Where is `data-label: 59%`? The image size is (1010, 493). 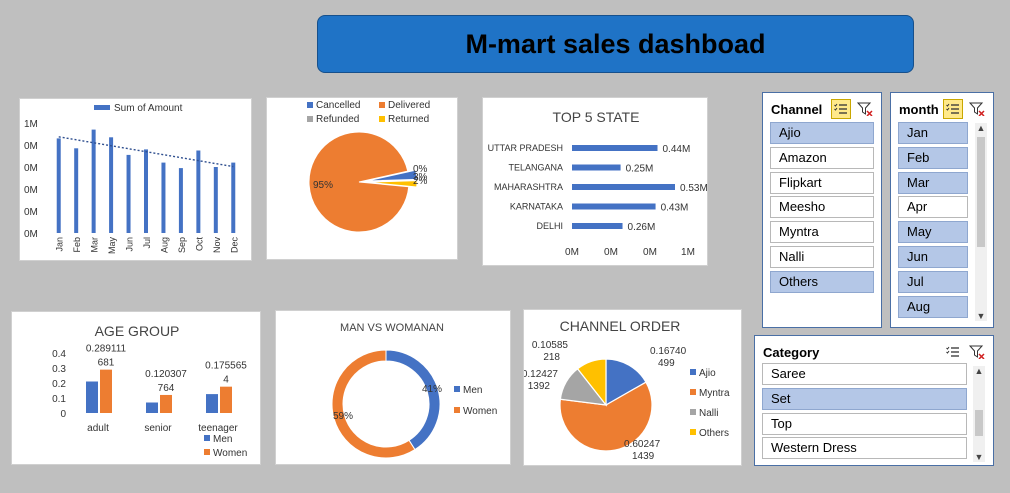 data-label: 59% is located at coordinates (343, 416).